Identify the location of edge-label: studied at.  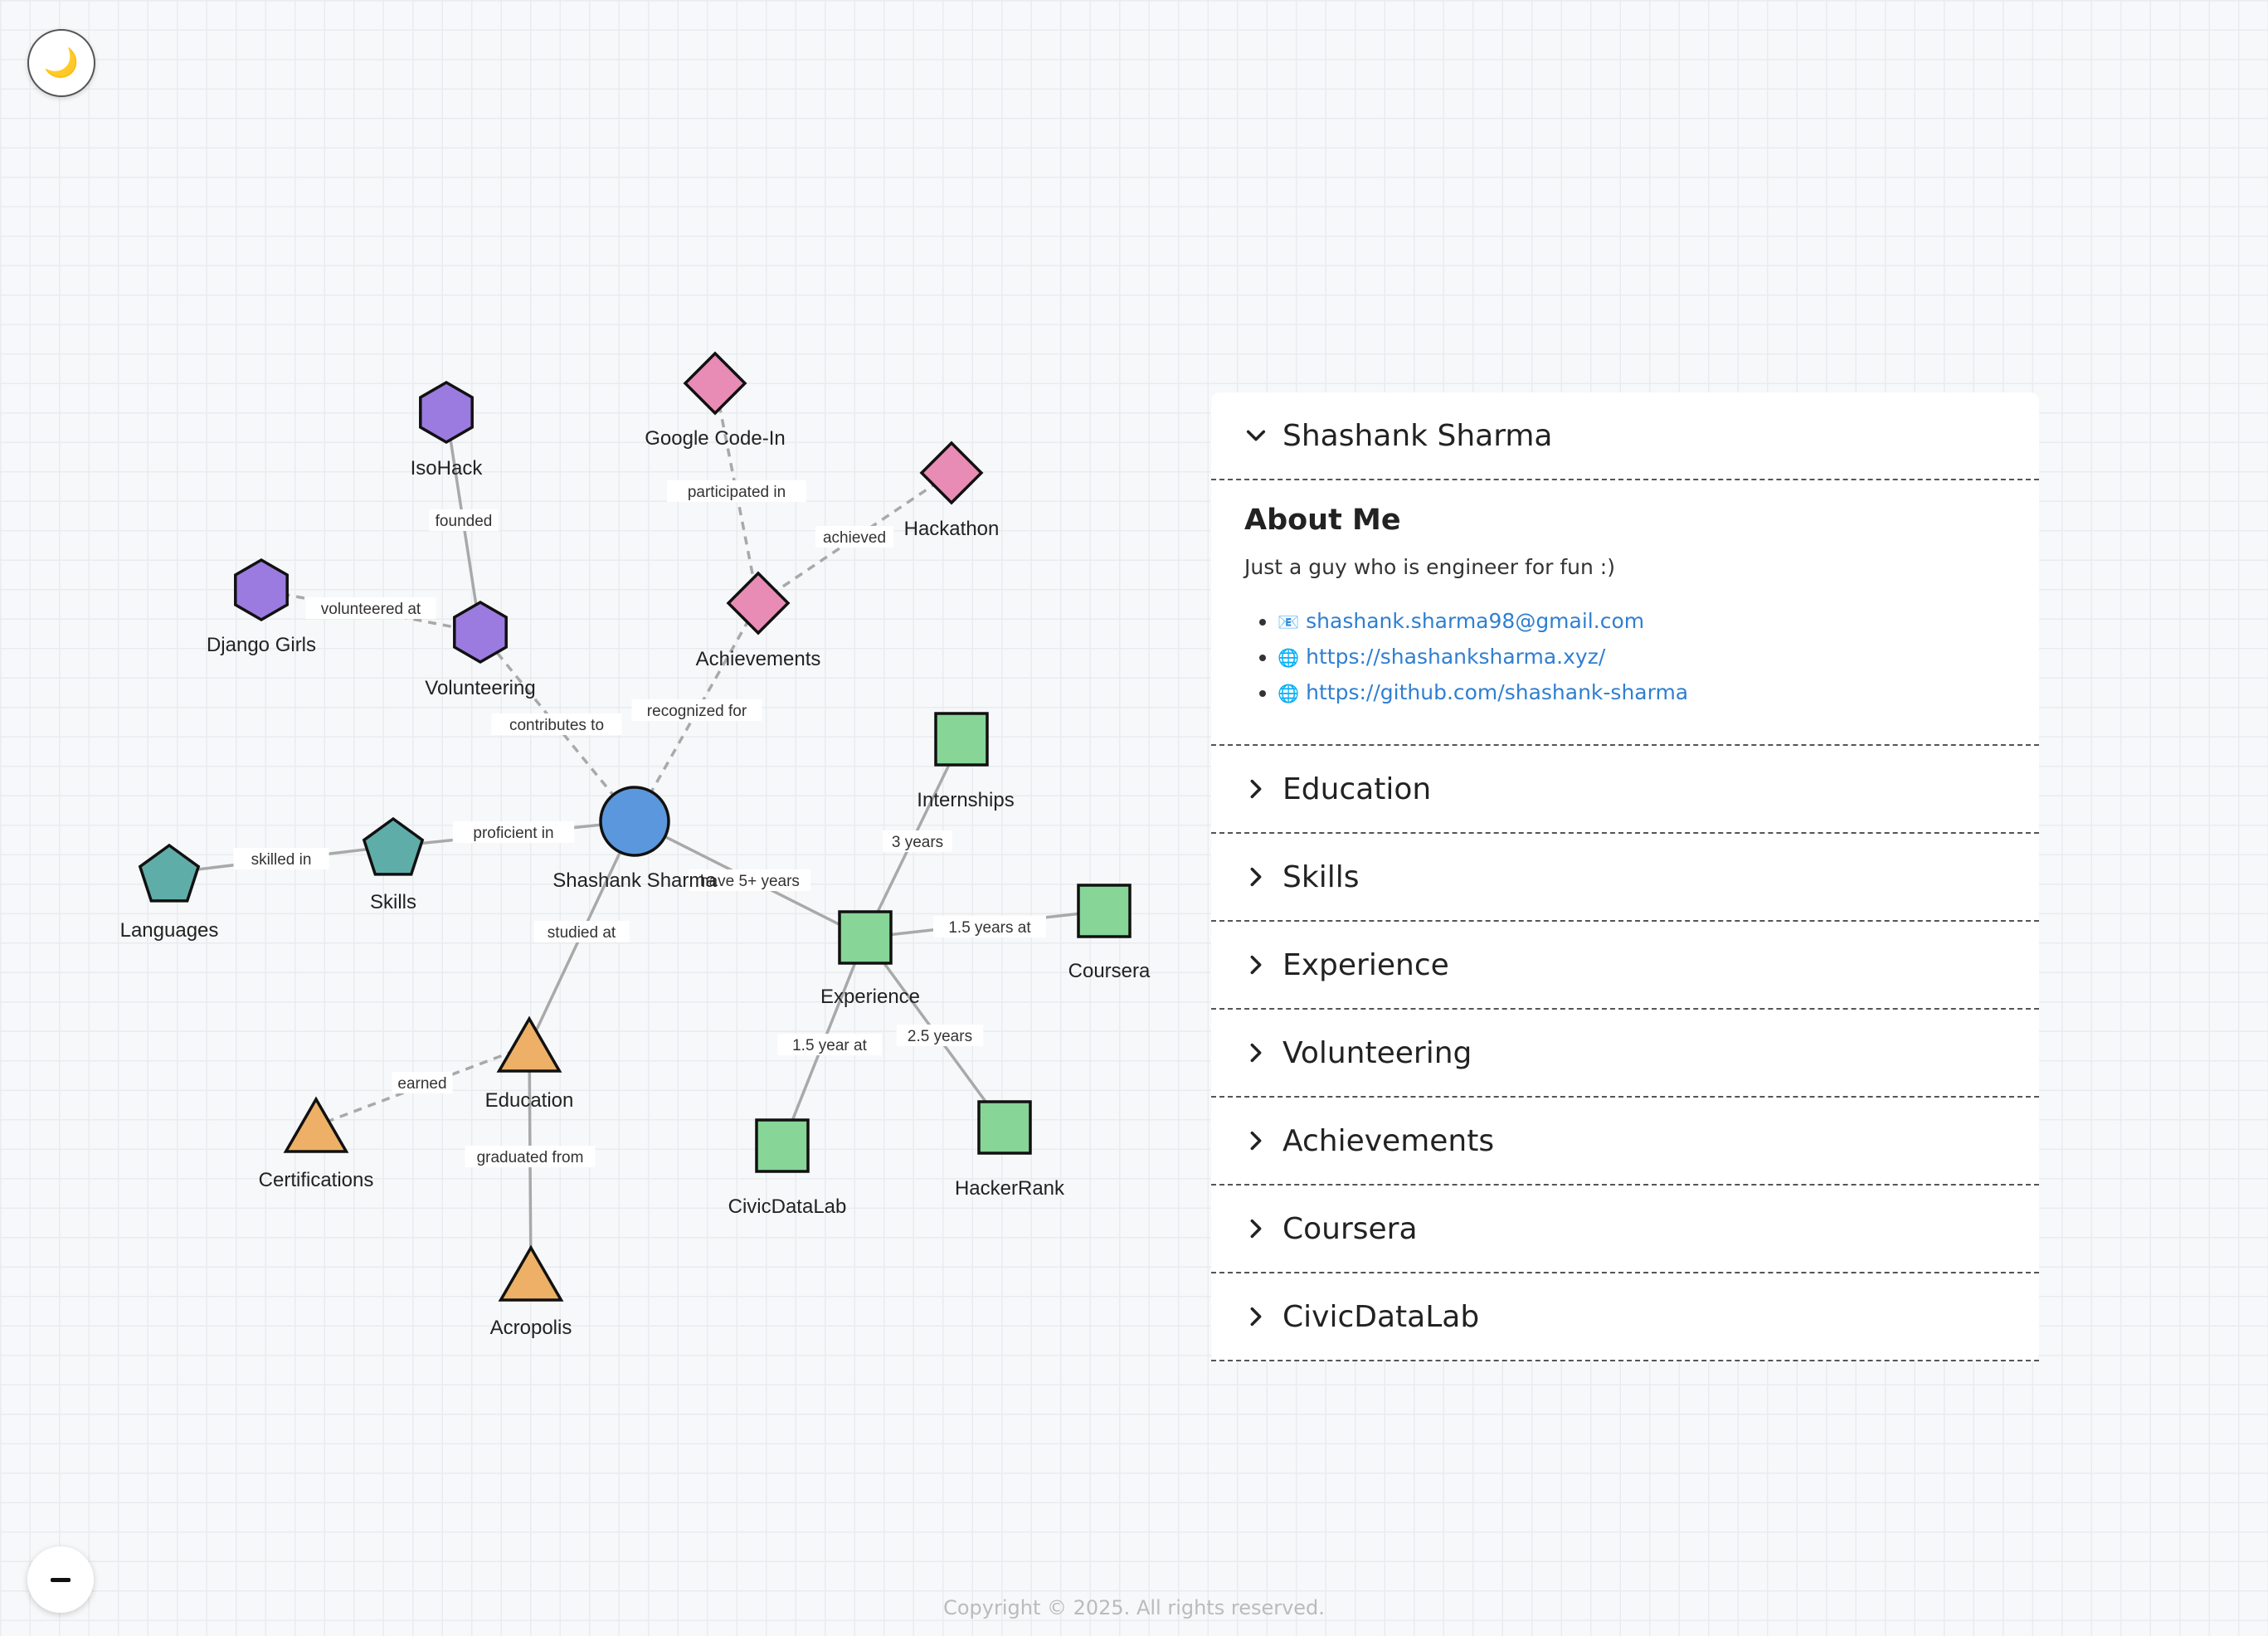
(582, 933).